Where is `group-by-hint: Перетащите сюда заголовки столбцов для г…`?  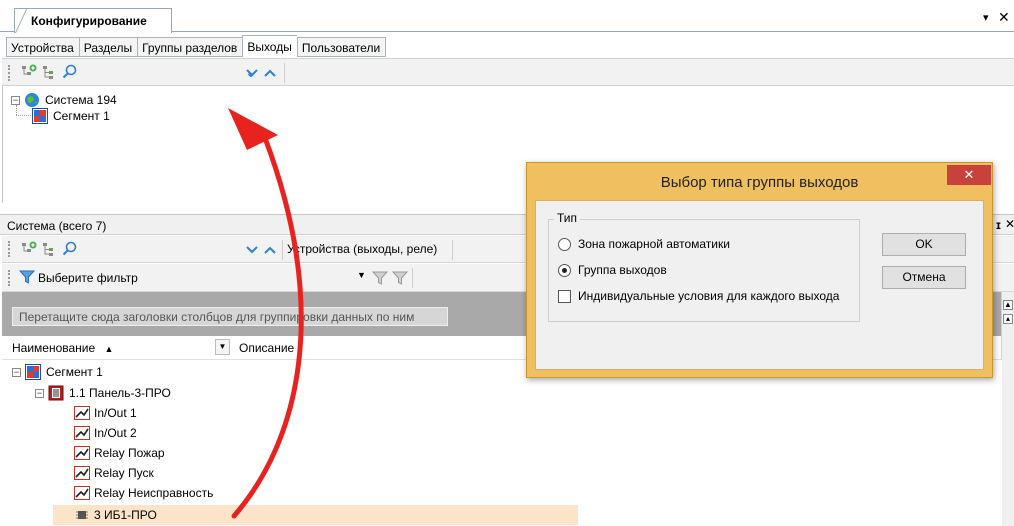 group-by-hint: Перетащите сюда заголовки столбцов для г… is located at coordinates (230, 316).